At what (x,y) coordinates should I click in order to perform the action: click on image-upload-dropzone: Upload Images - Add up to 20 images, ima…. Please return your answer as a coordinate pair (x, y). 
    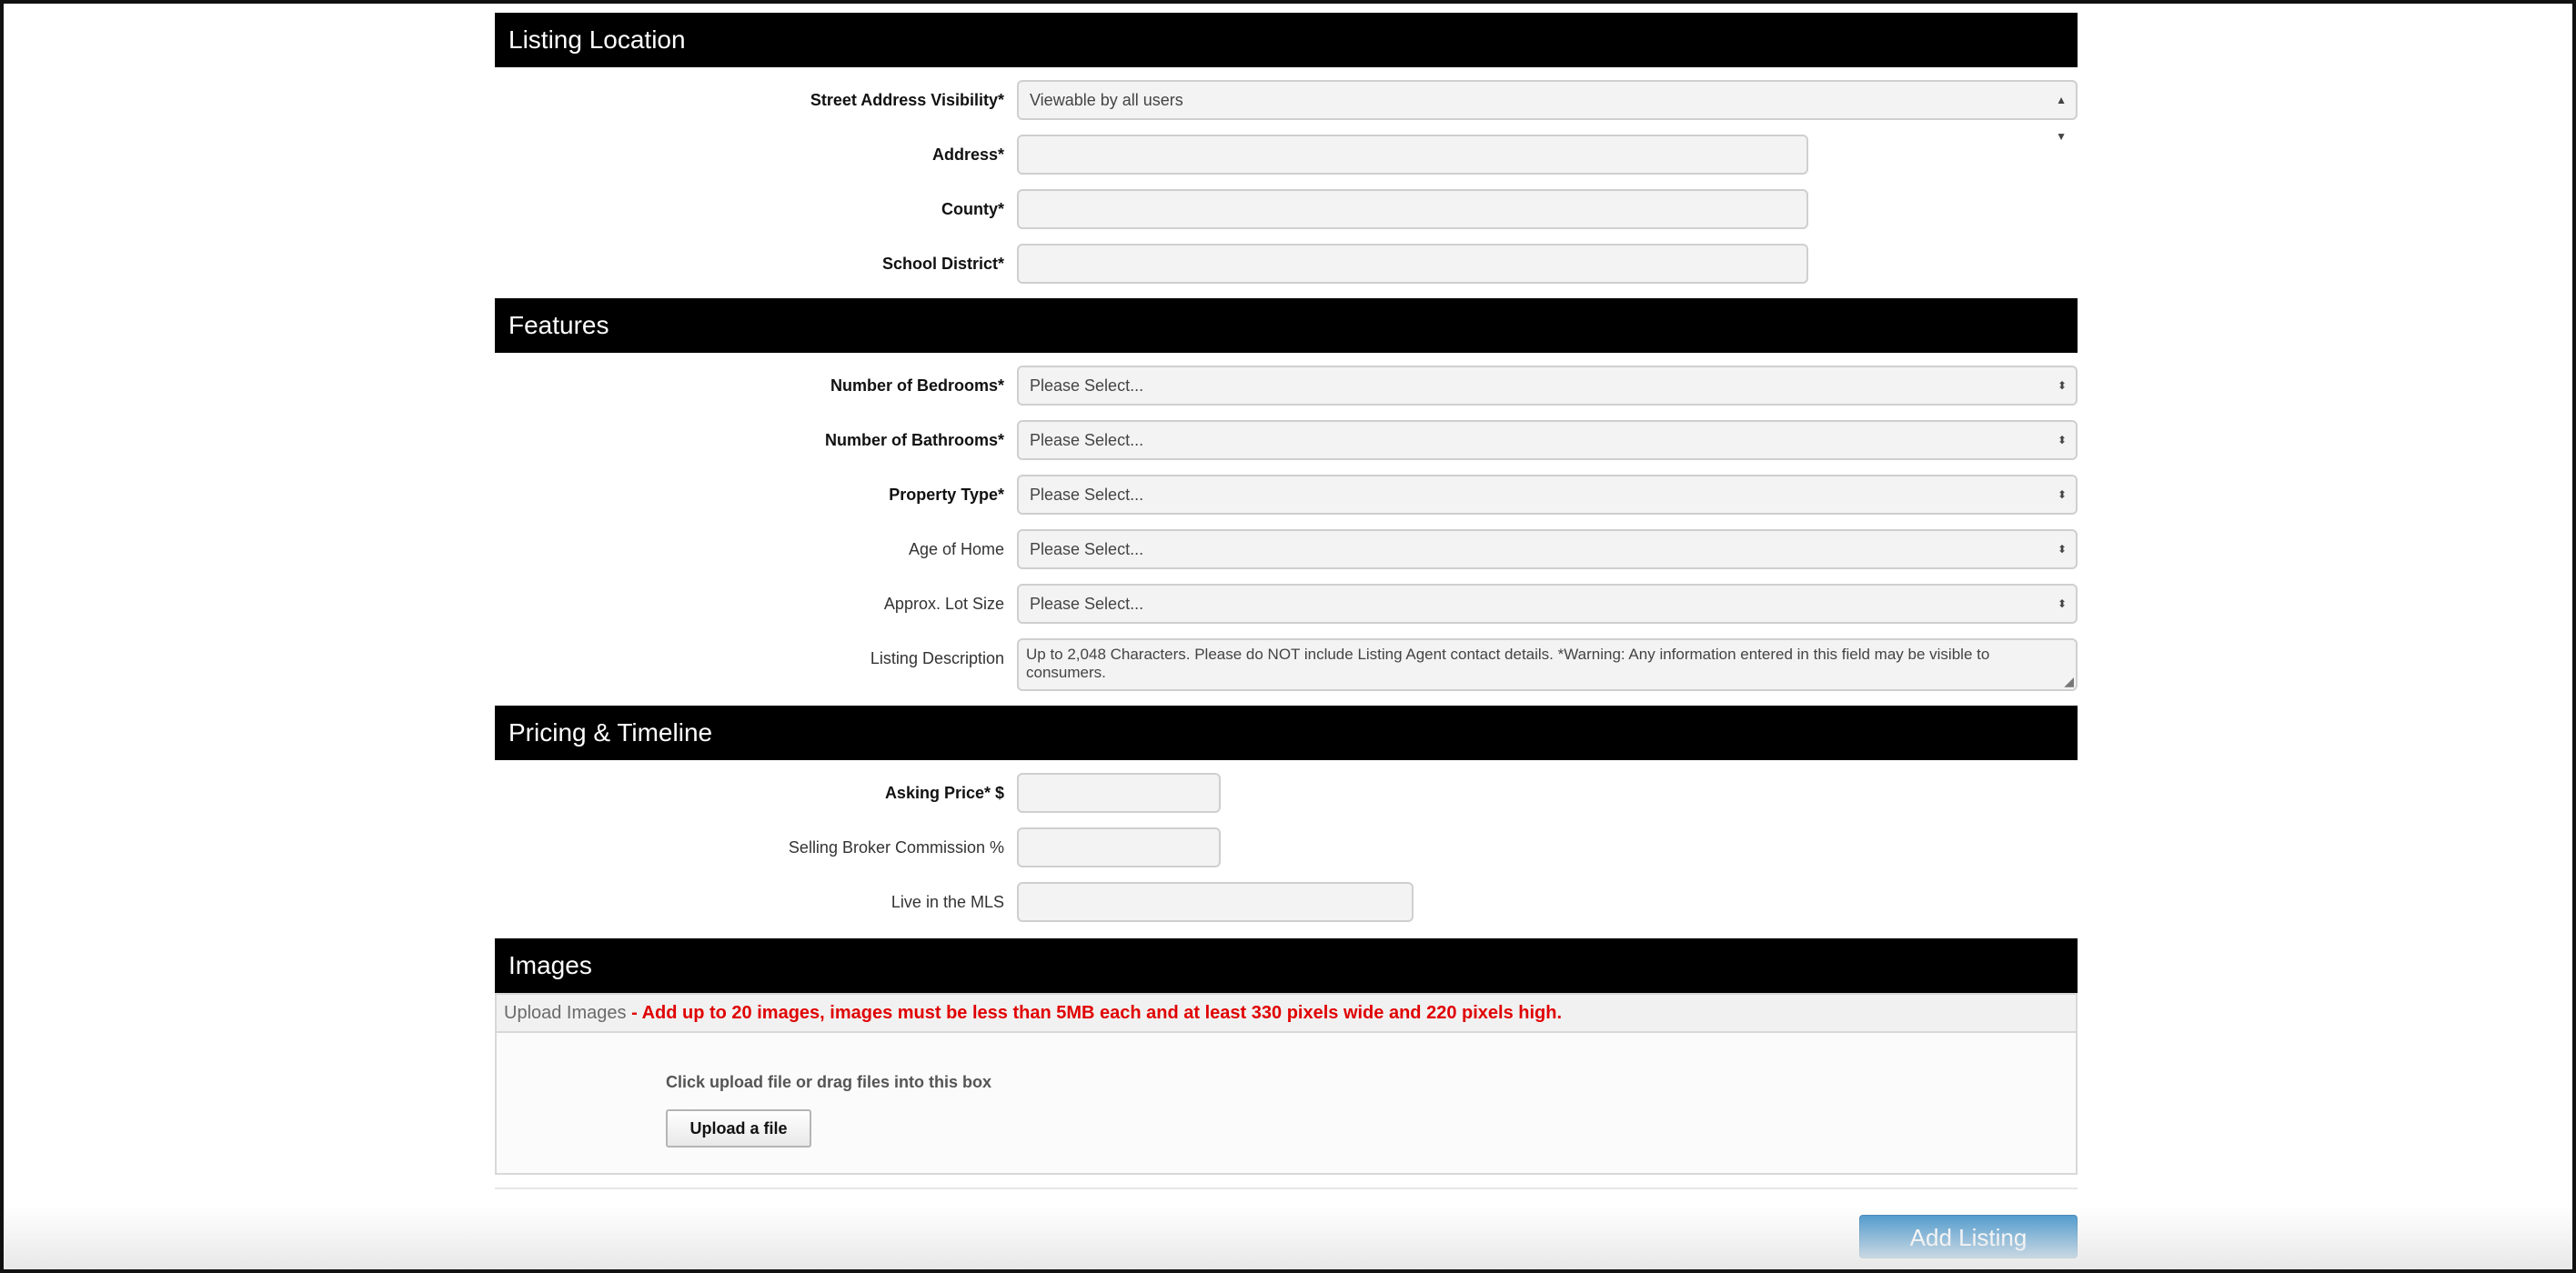
    Looking at the image, I should click on (1286, 1084).